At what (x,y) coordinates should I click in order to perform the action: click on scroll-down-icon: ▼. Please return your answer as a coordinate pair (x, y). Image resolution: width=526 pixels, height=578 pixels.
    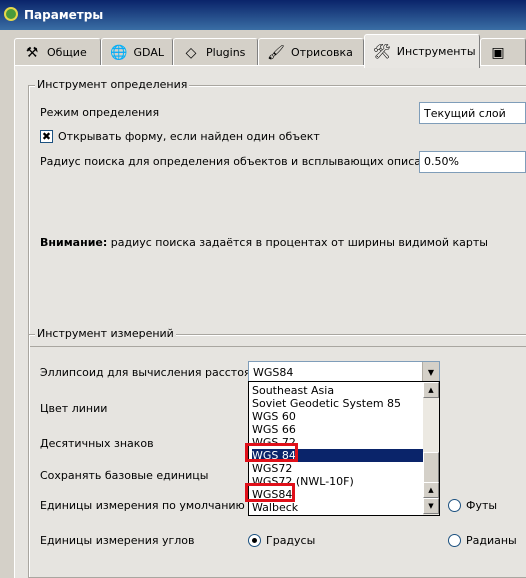
    Looking at the image, I should click on (431, 506).